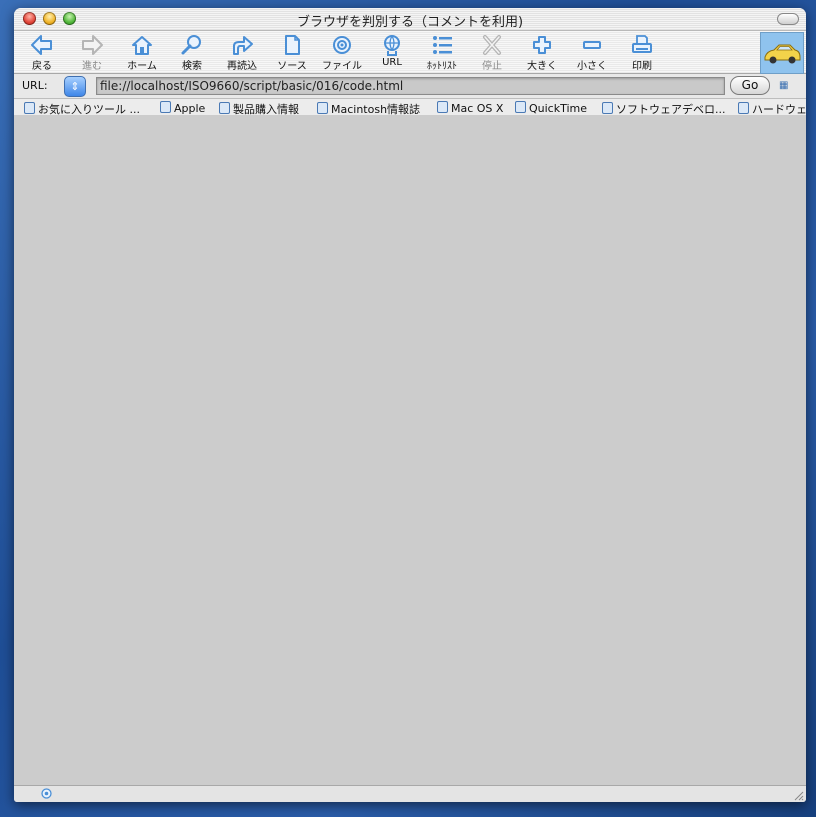 This screenshot has height=817, width=816. Describe the element at coordinates (392, 45) in the screenshot. I see `url-globe-icon` at that location.